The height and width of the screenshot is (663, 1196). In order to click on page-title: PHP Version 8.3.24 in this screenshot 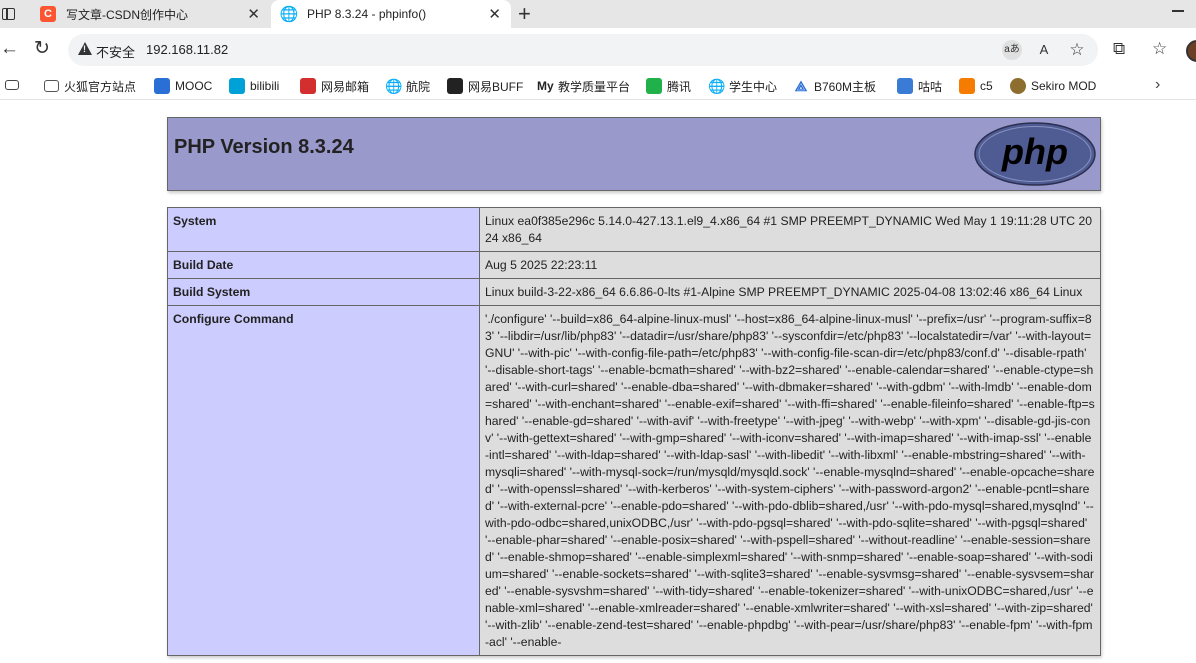, I will do `click(264, 147)`.